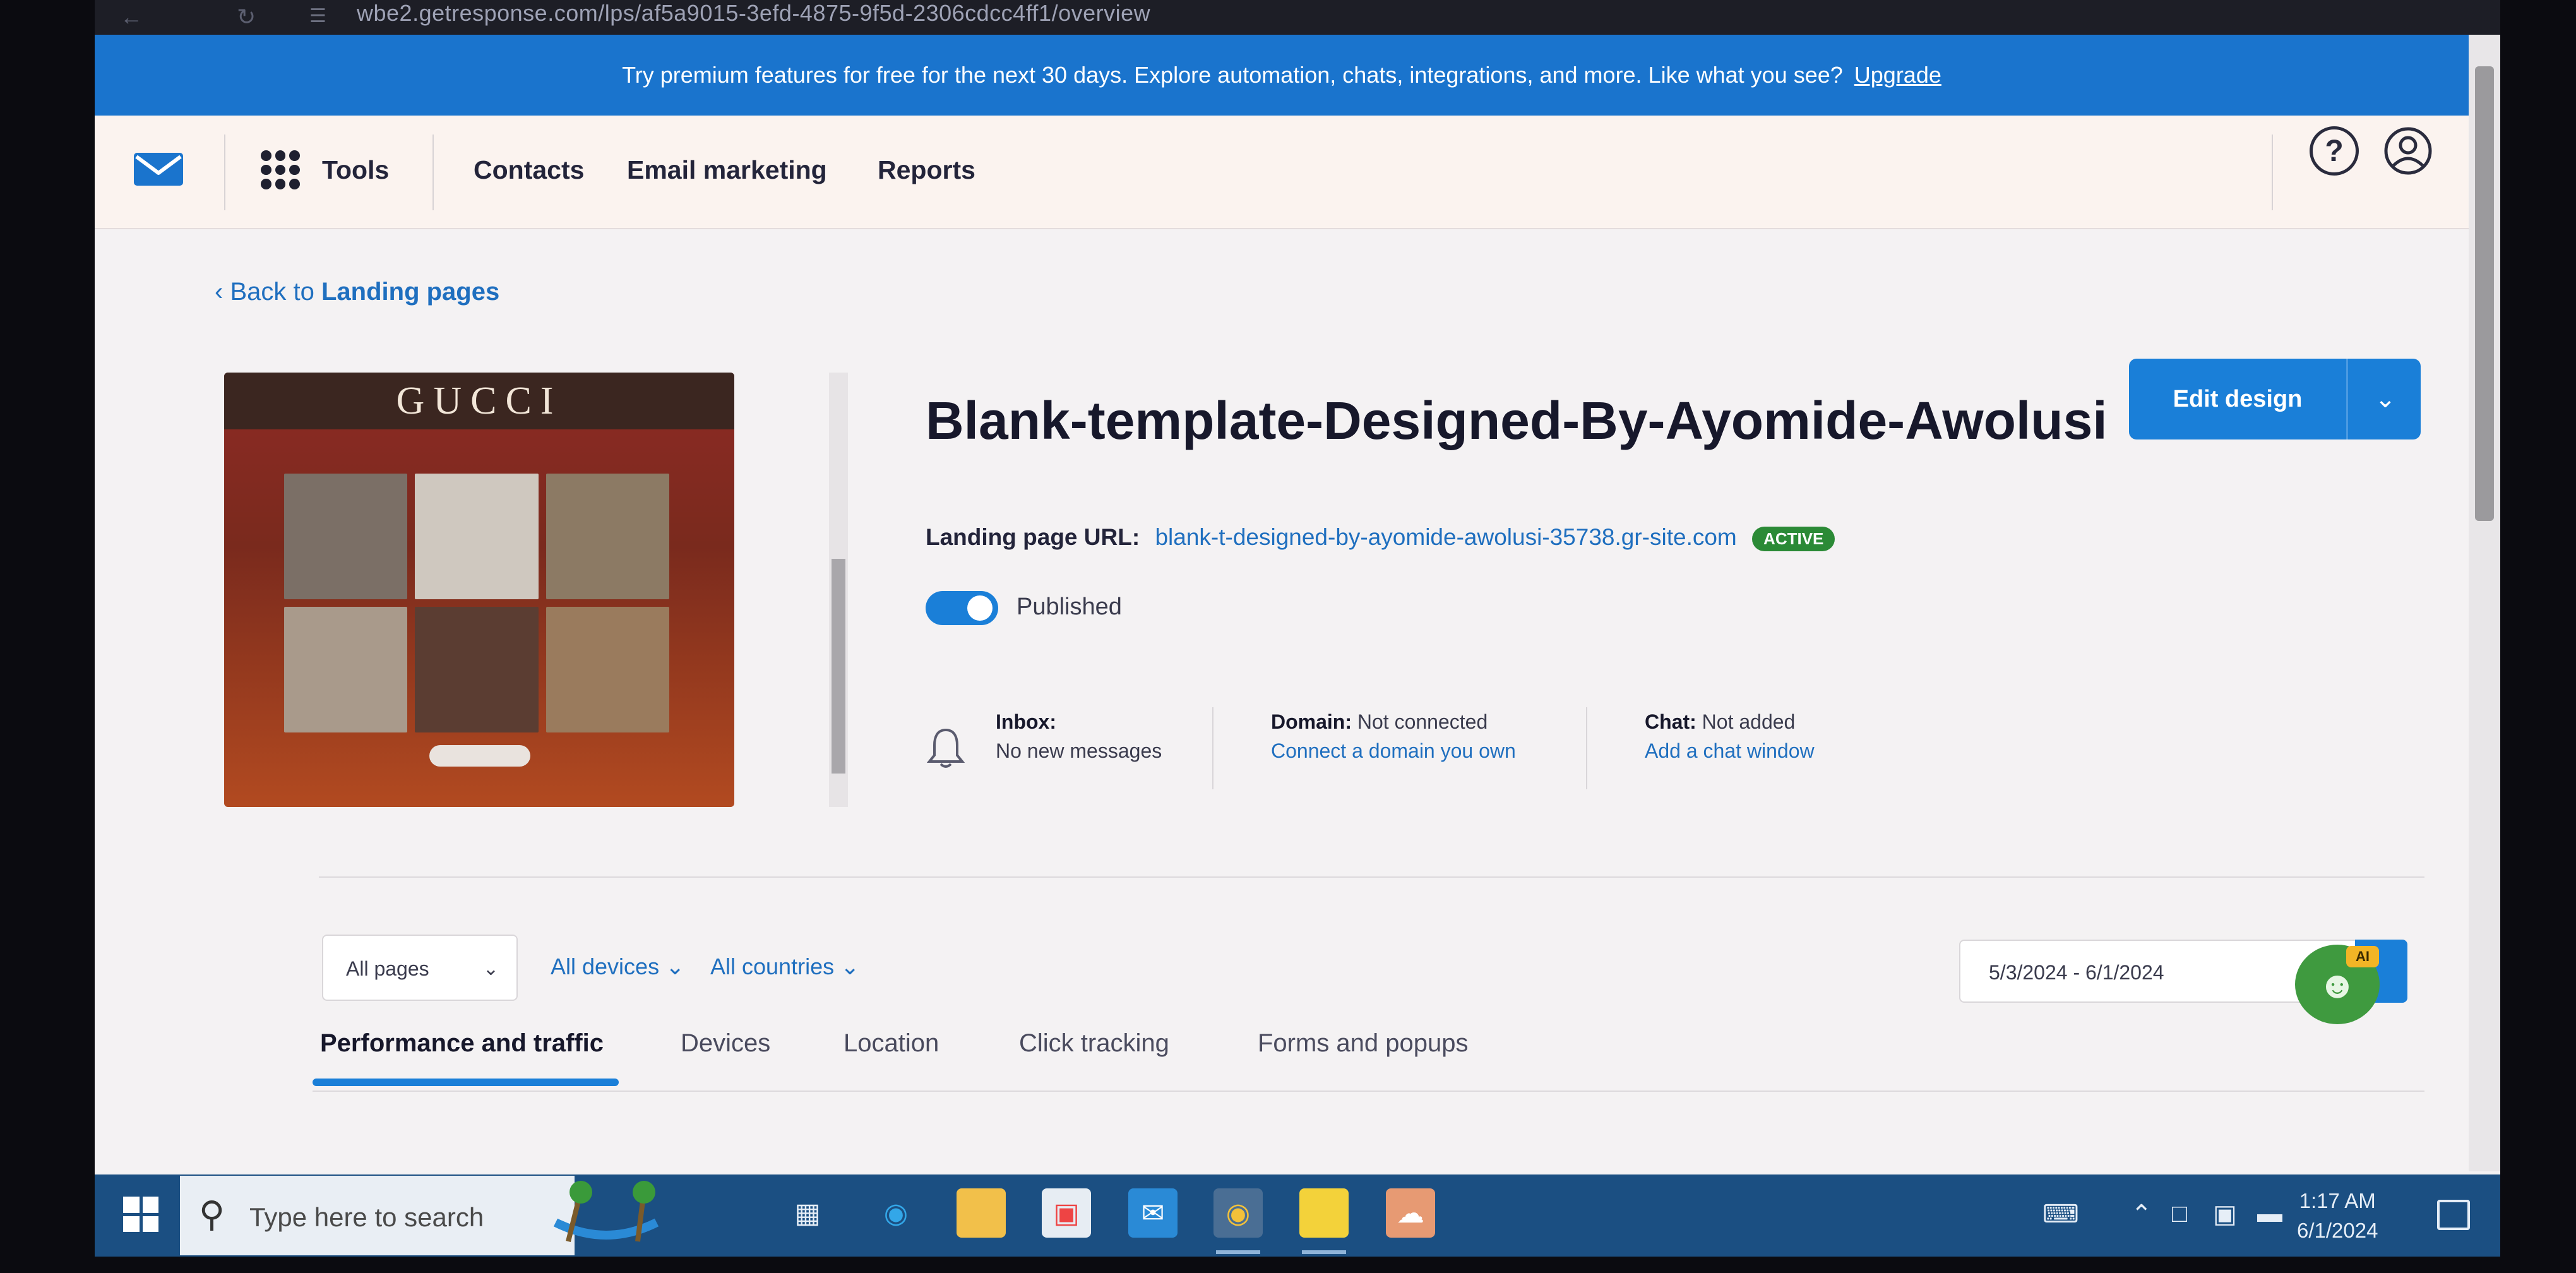  Describe the element at coordinates (212, 1214) in the screenshot. I see `search-icon: ⚲` at that location.